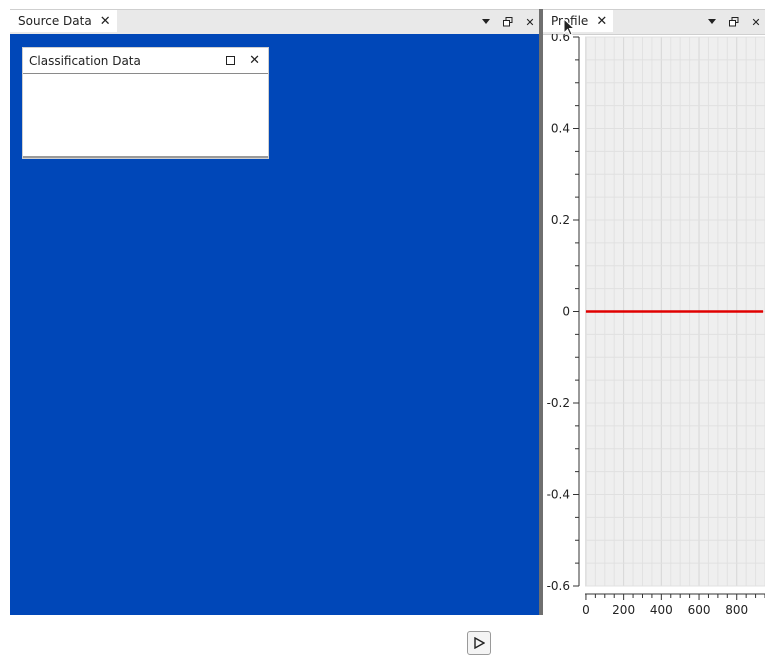  What do you see at coordinates (558, 495) in the screenshot?
I see `y-tick-label: -0.4` at bounding box center [558, 495].